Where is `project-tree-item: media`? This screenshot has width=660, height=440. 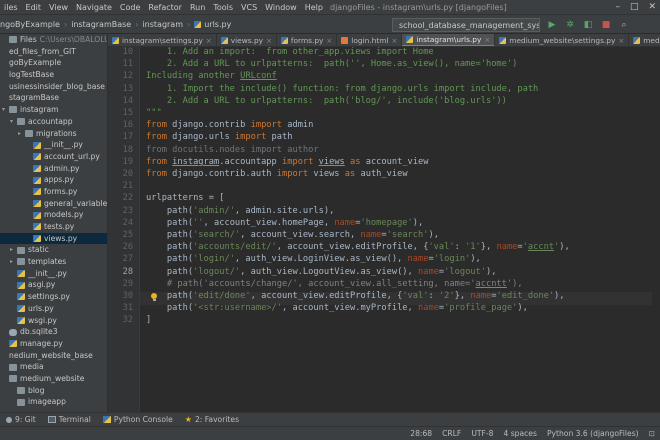 project-tree-item: media is located at coordinates (53, 367).